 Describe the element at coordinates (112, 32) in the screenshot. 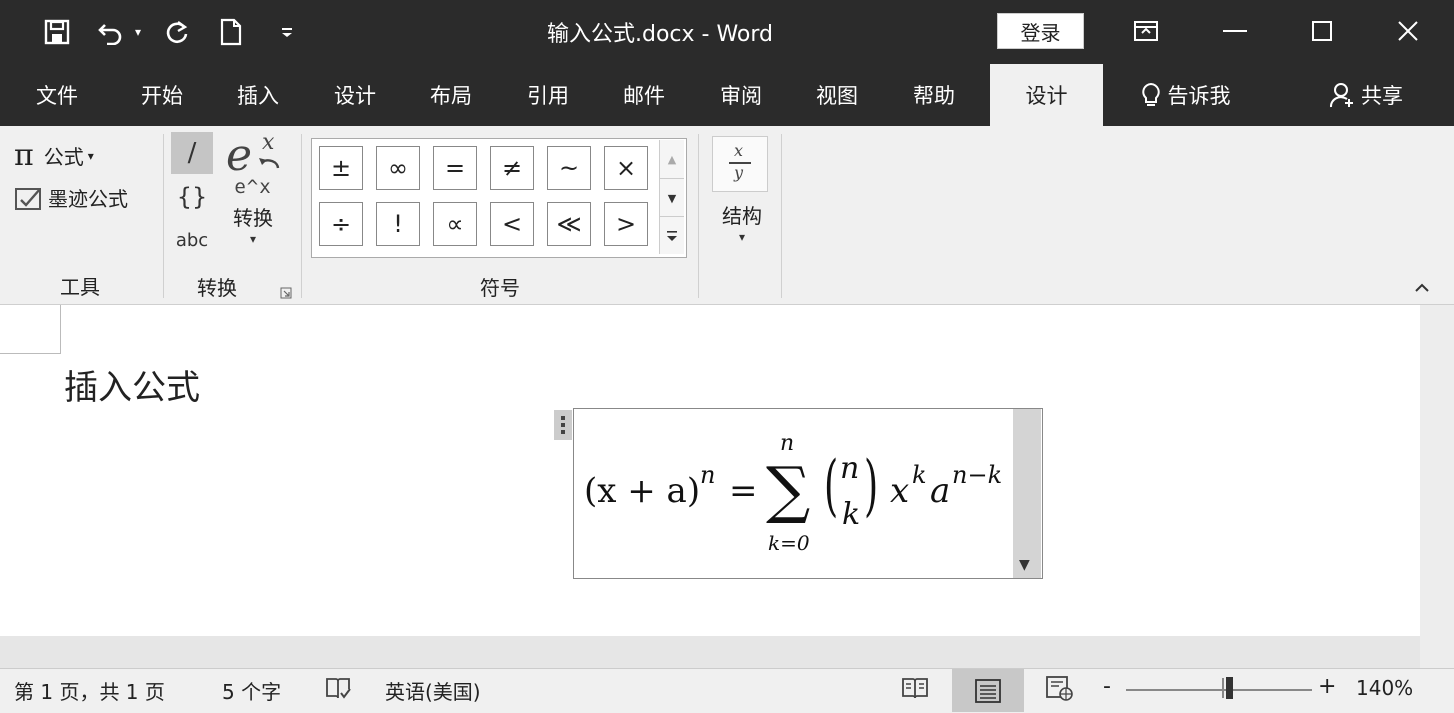

I see `undo-icon` at that location.